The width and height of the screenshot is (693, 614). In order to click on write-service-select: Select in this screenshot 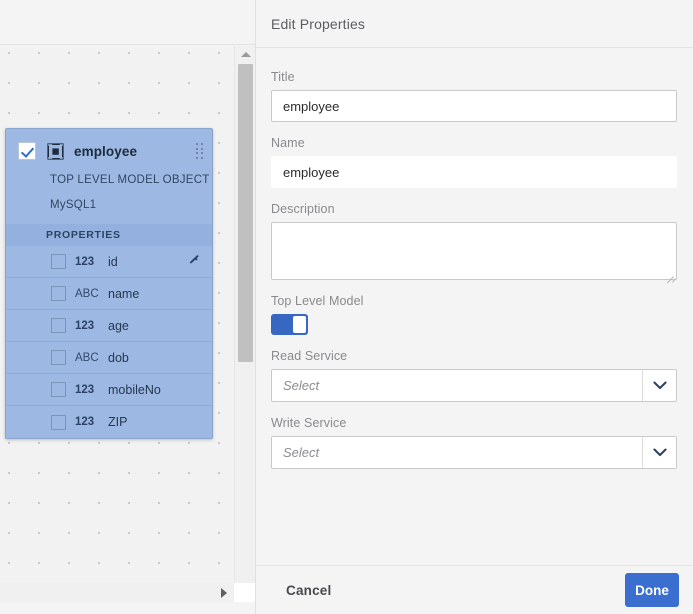, I will do `click(474, 452)`.